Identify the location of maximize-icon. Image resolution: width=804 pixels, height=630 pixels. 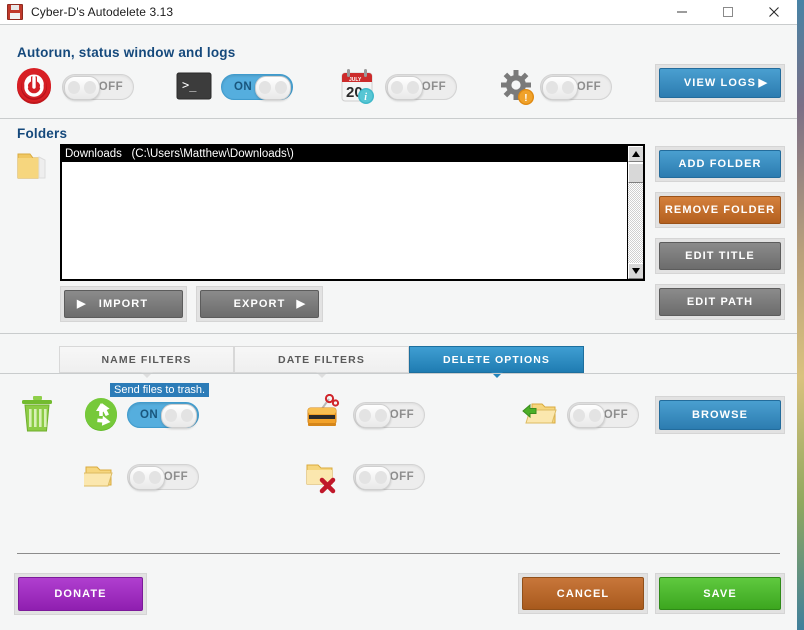
(728, 12).